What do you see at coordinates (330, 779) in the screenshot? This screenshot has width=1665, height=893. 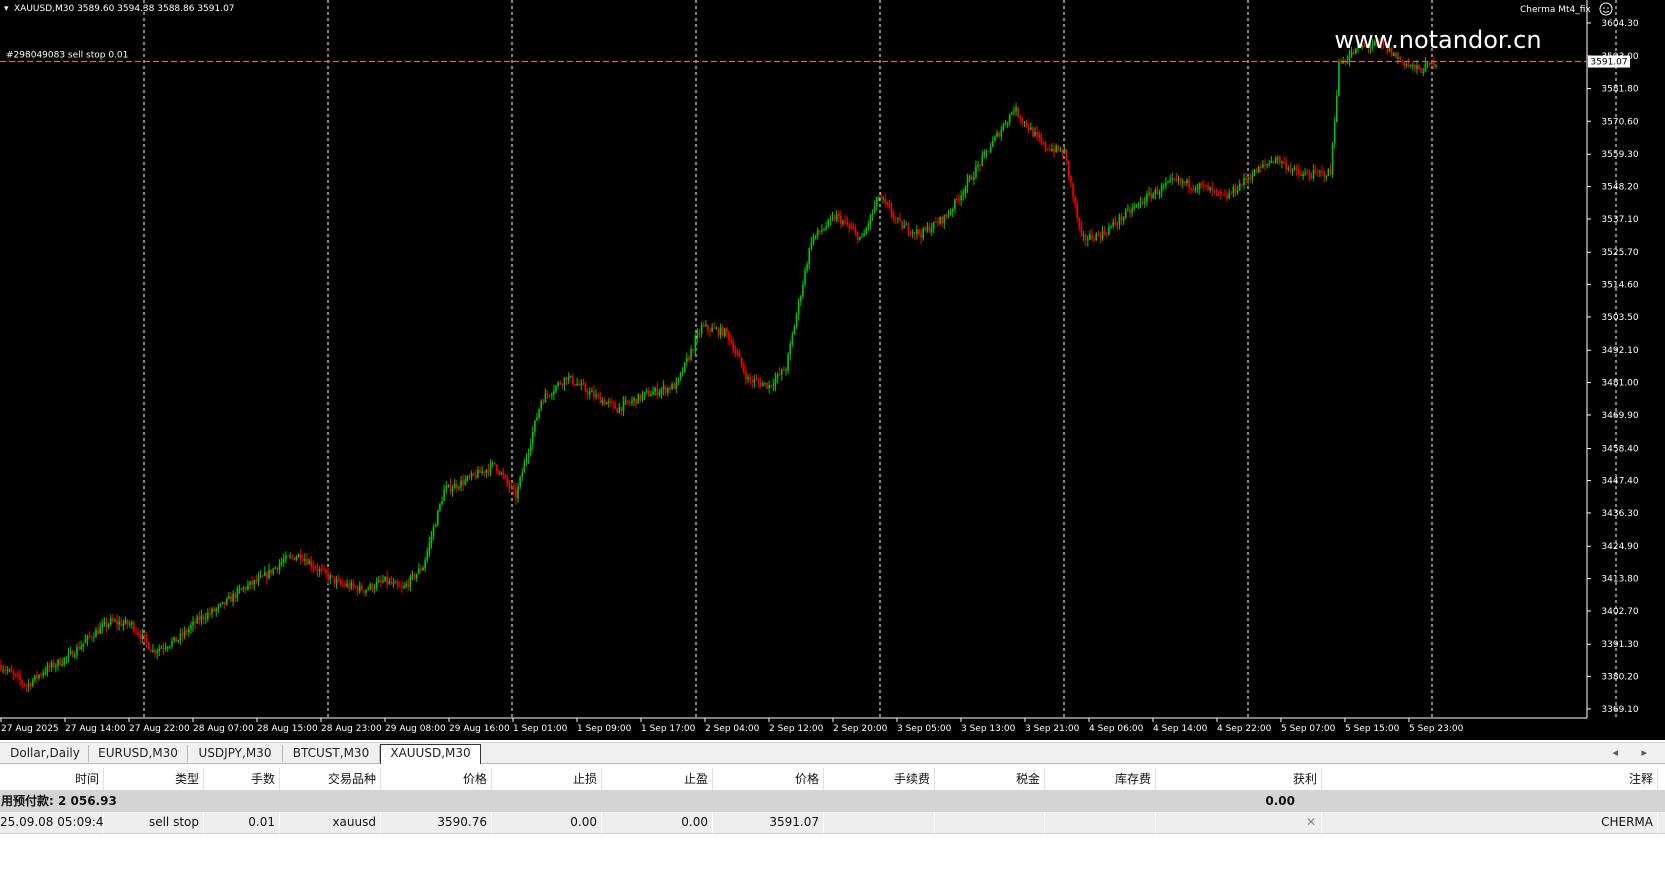 I see `col-header-symbol: 交易品种` at bounding box center [330, 779].